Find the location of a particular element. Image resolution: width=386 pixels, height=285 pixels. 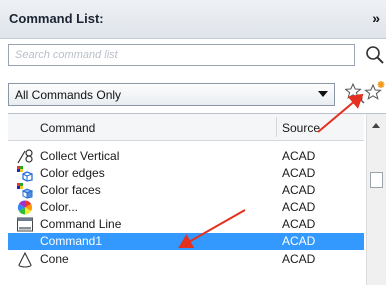

filter-selected-value: All Commands Only is located at coordinates (68, 95).